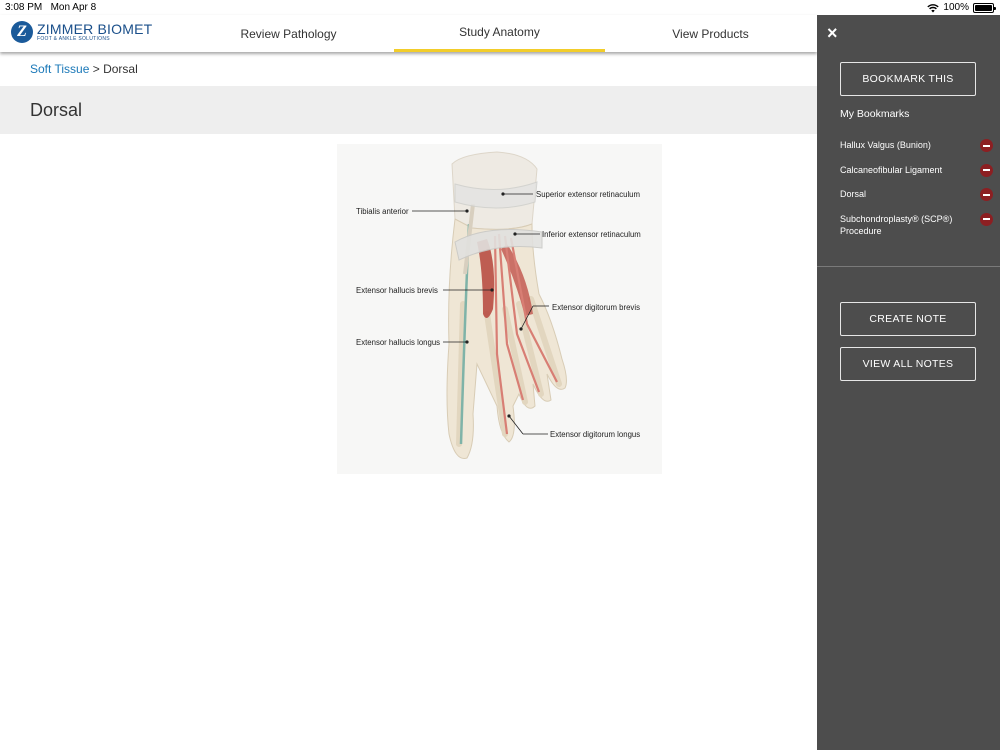 This screenshot has width=1000, height=750. I want to click on label-inferior-extensor-retinaculum: Inferior extensor retinaculum, so click(591, 234).